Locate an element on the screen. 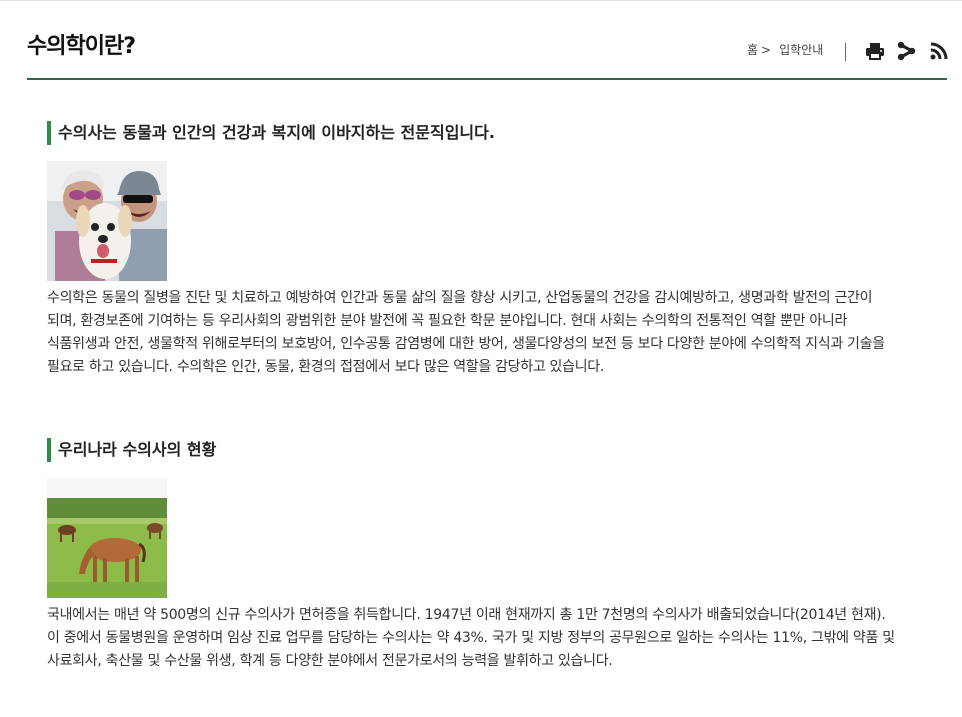 The image size is (962, 717). breadcrumb: 홈 > 입학안내 is located at coordinates (785, 49).